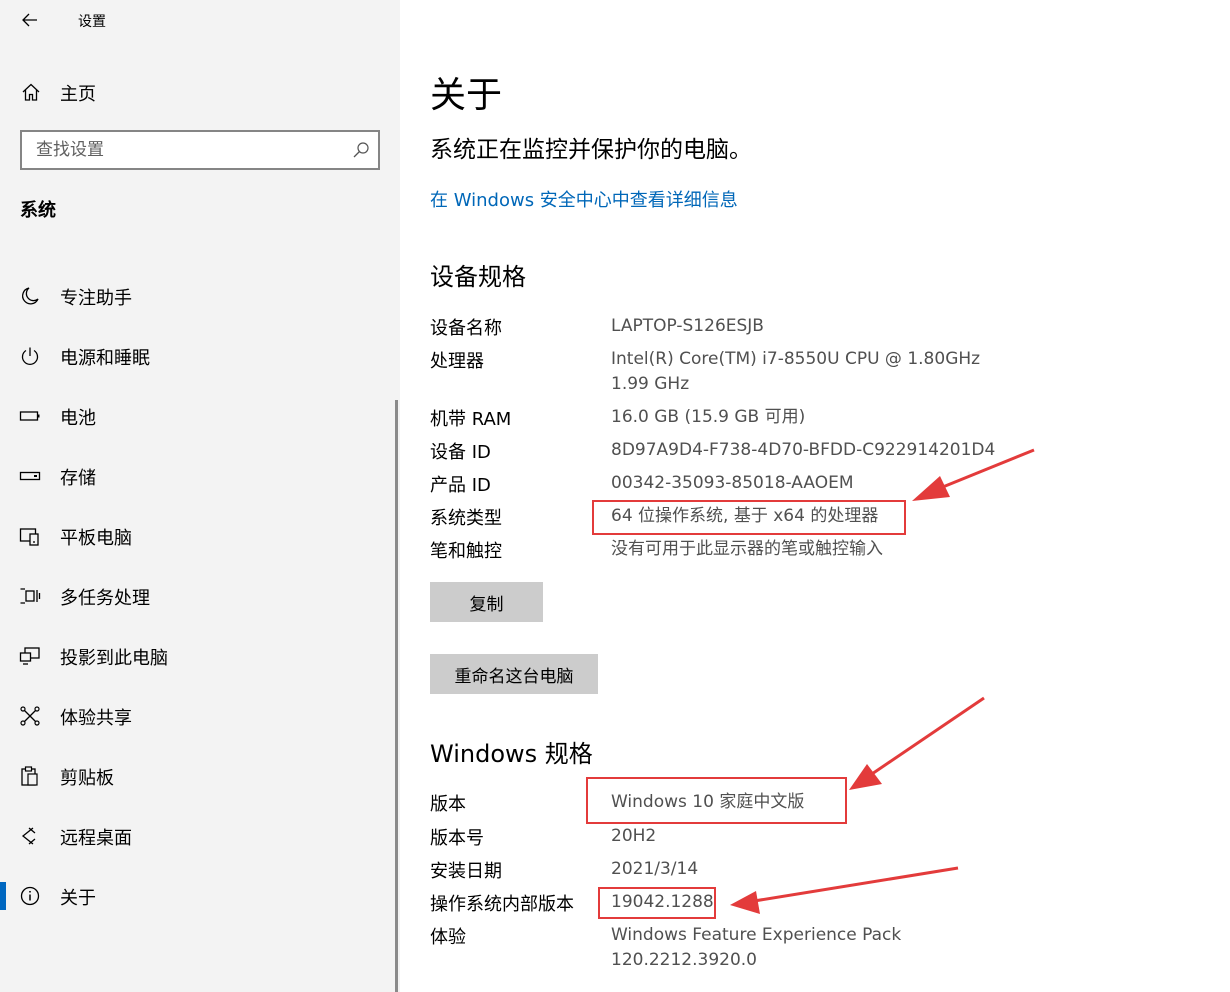 This screenshot has width=1230, height=992. What do you see at coordinates (200, 92) in the screenshot?
I see `sidebar-item-home: 主页` at bounding box center [200, 92].